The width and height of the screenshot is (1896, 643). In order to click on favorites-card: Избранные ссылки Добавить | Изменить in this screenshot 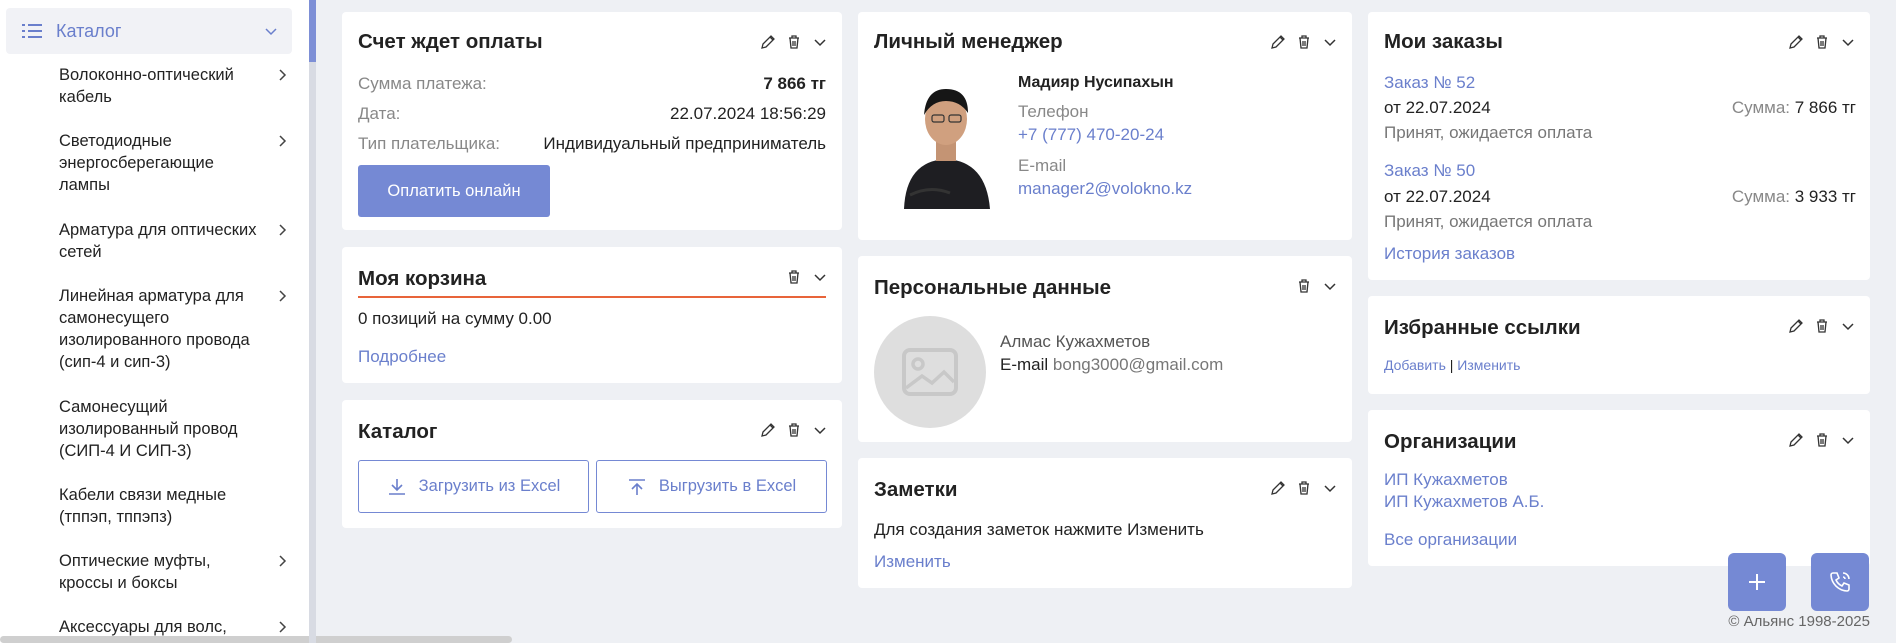, I will do `click(1619, 345)`.